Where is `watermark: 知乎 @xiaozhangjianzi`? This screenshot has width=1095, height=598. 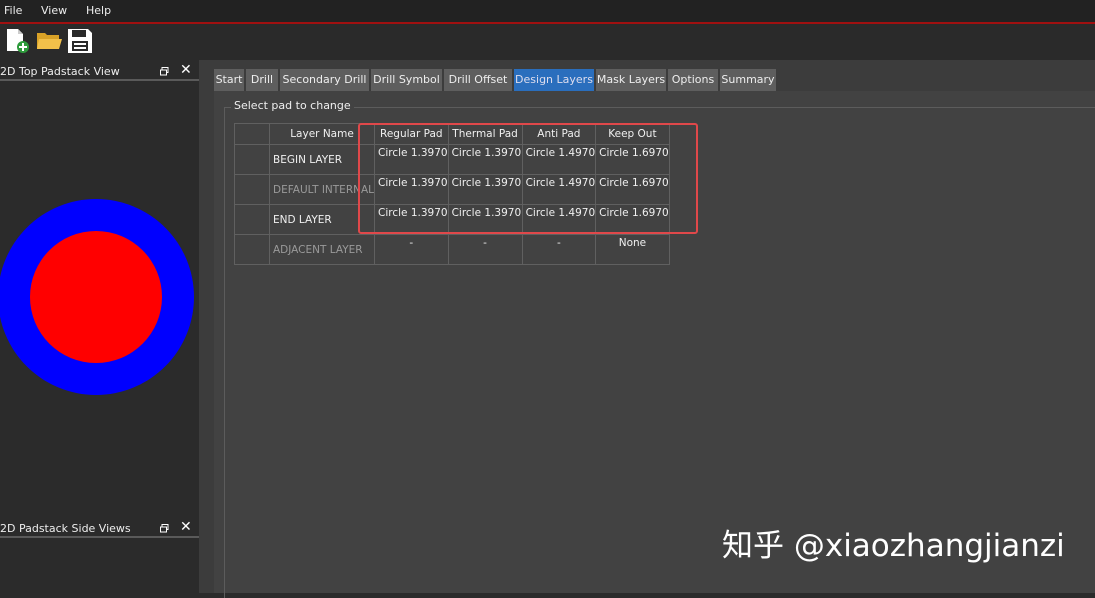
watermark: 知乎 @xiaozhangjianzi is located at coordinates (893, 546).